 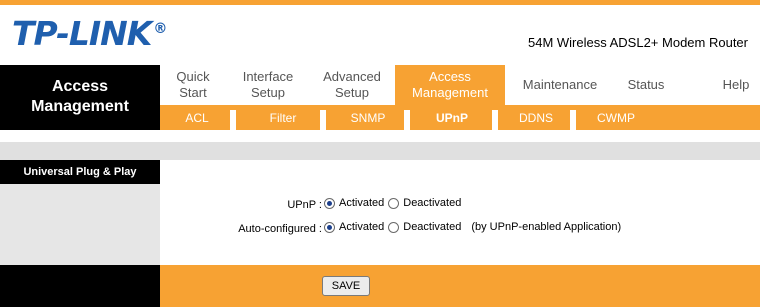 I want to click on autoconf-note: (by UPnP-enabled Application), so click(x=546, y=227).